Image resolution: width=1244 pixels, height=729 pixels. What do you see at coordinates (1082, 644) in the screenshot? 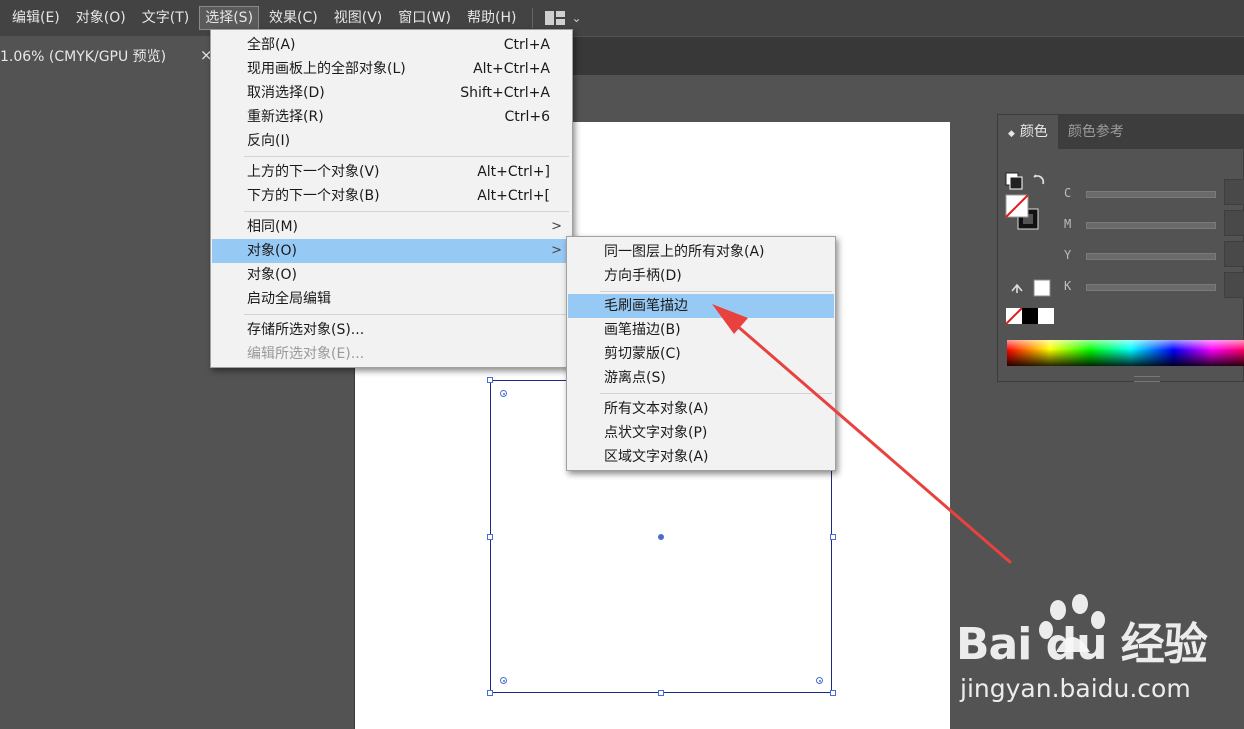
I see `watermark-logo: Bai du 经验` at bounding box center [1082, 644].